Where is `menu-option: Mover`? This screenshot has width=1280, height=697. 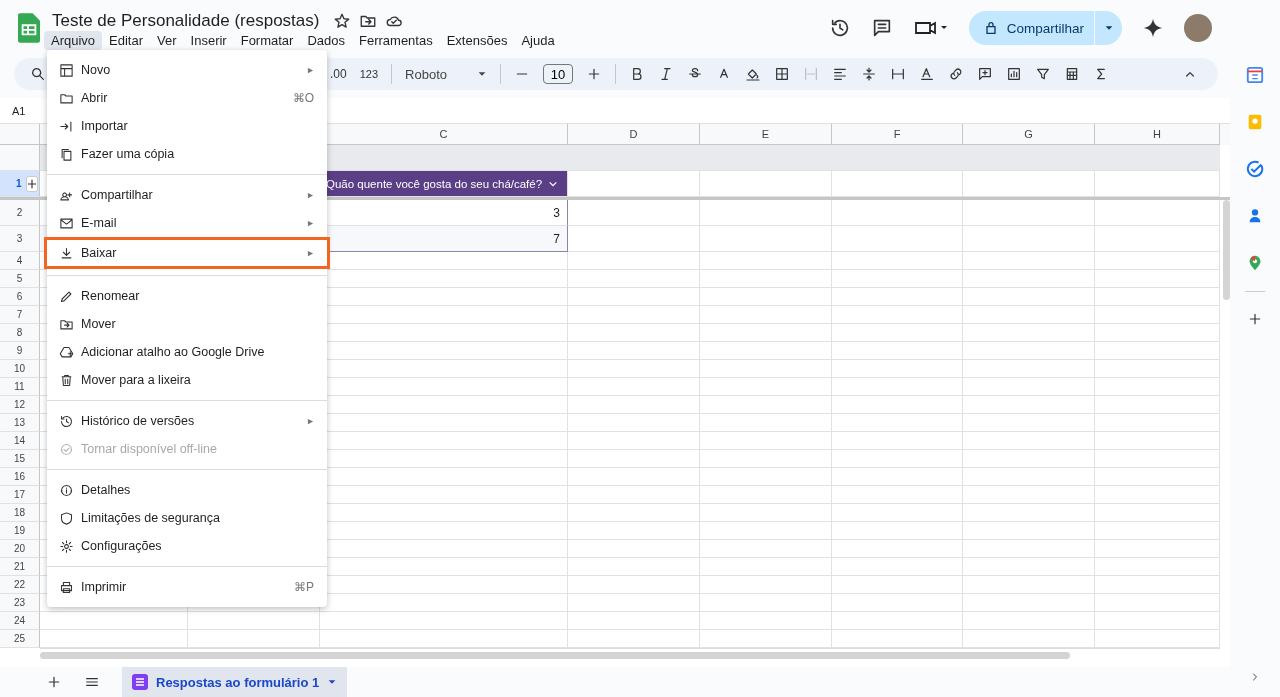
menu-option: Mover is located at coordinates (187, 324).